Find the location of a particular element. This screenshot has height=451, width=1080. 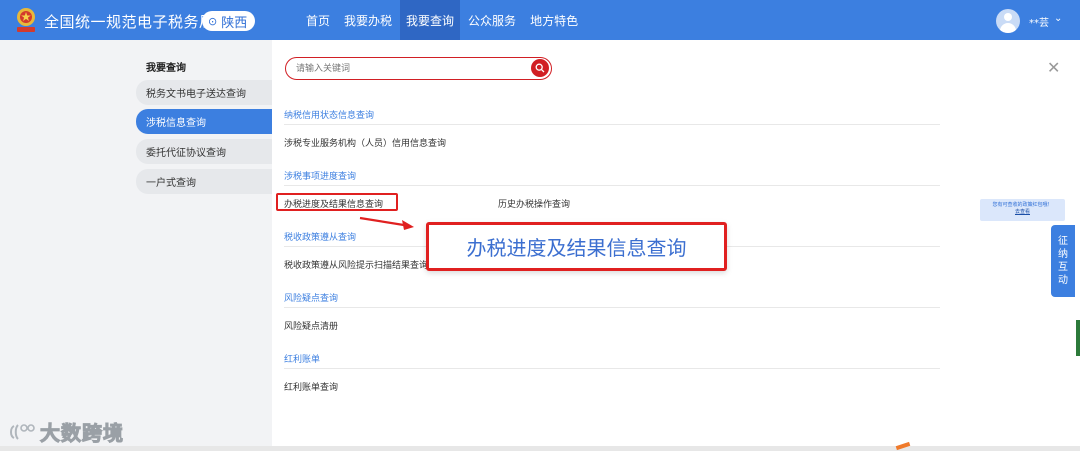

section-heading-progress: 涉税事项进度查询 is located at coordinates (320, 177).